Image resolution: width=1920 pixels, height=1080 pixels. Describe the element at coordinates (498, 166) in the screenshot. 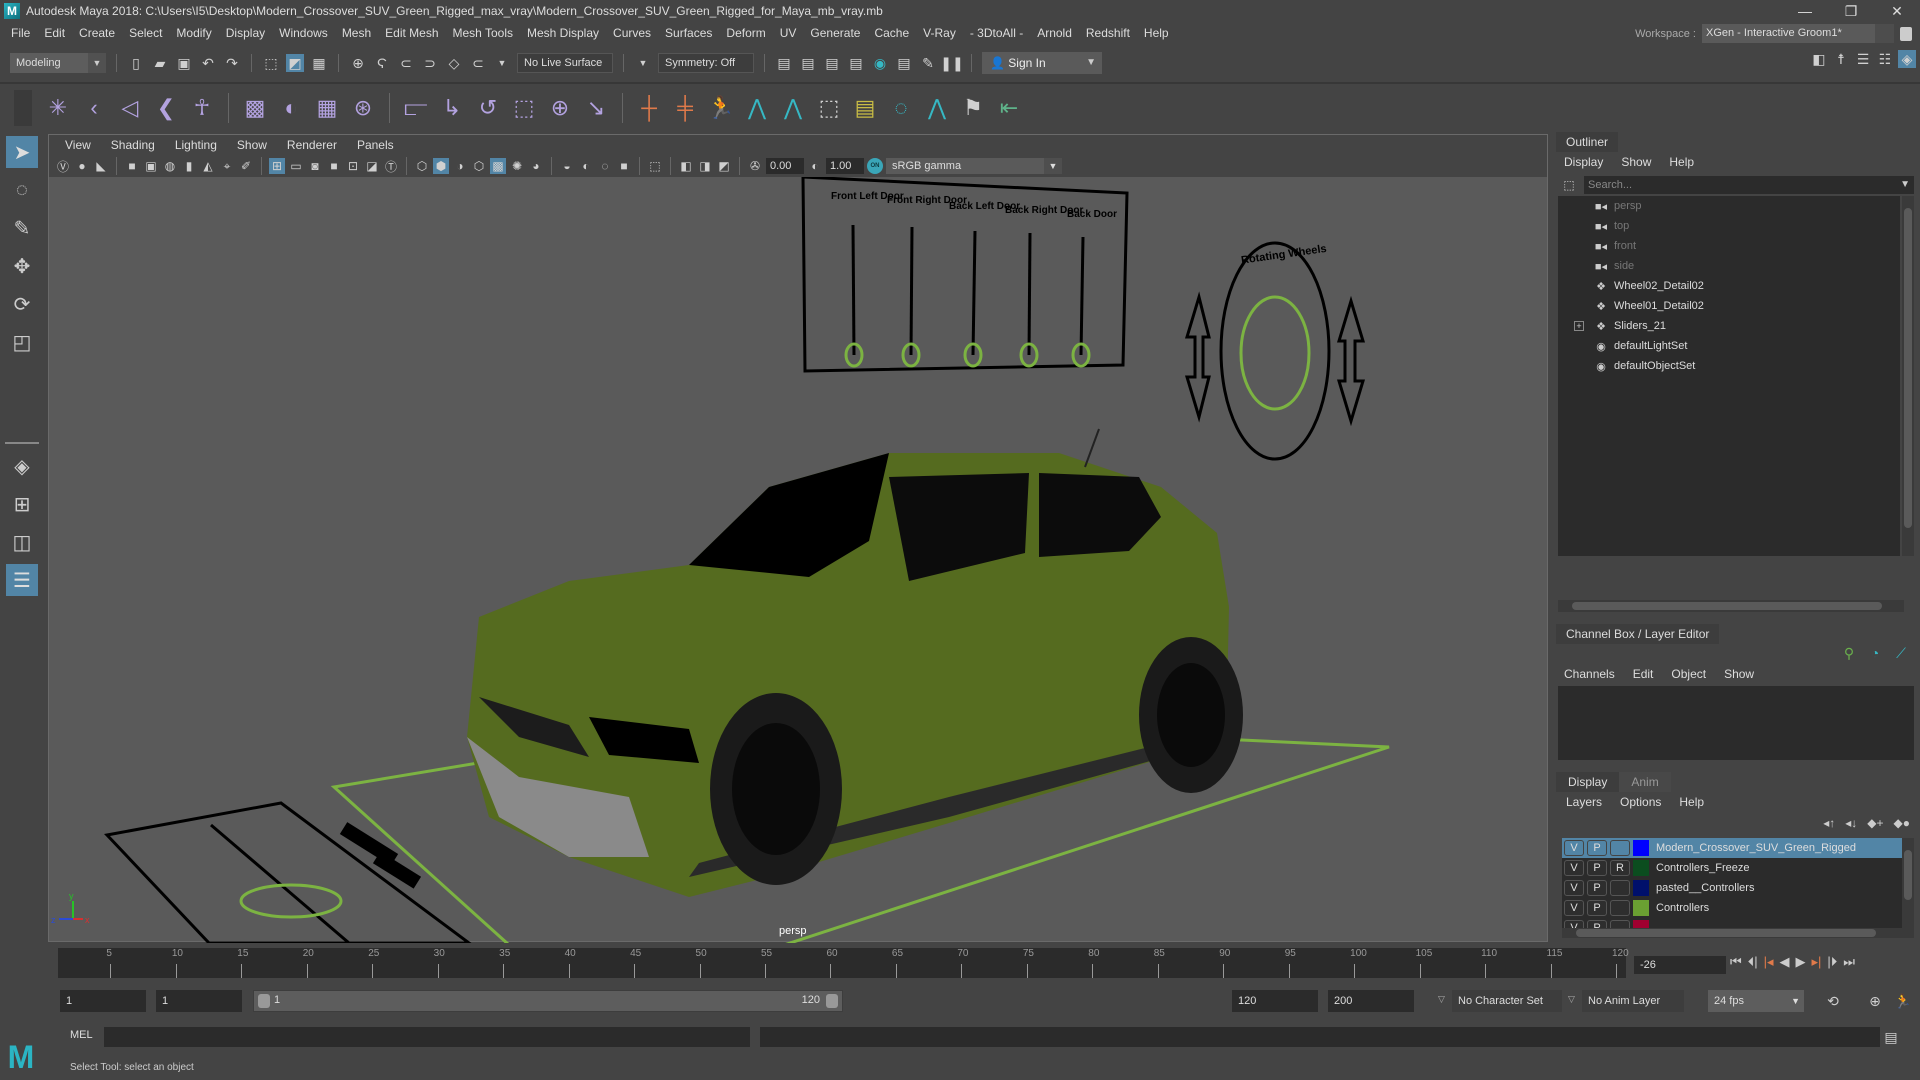

I see `textured-icon: ▩` at that location.